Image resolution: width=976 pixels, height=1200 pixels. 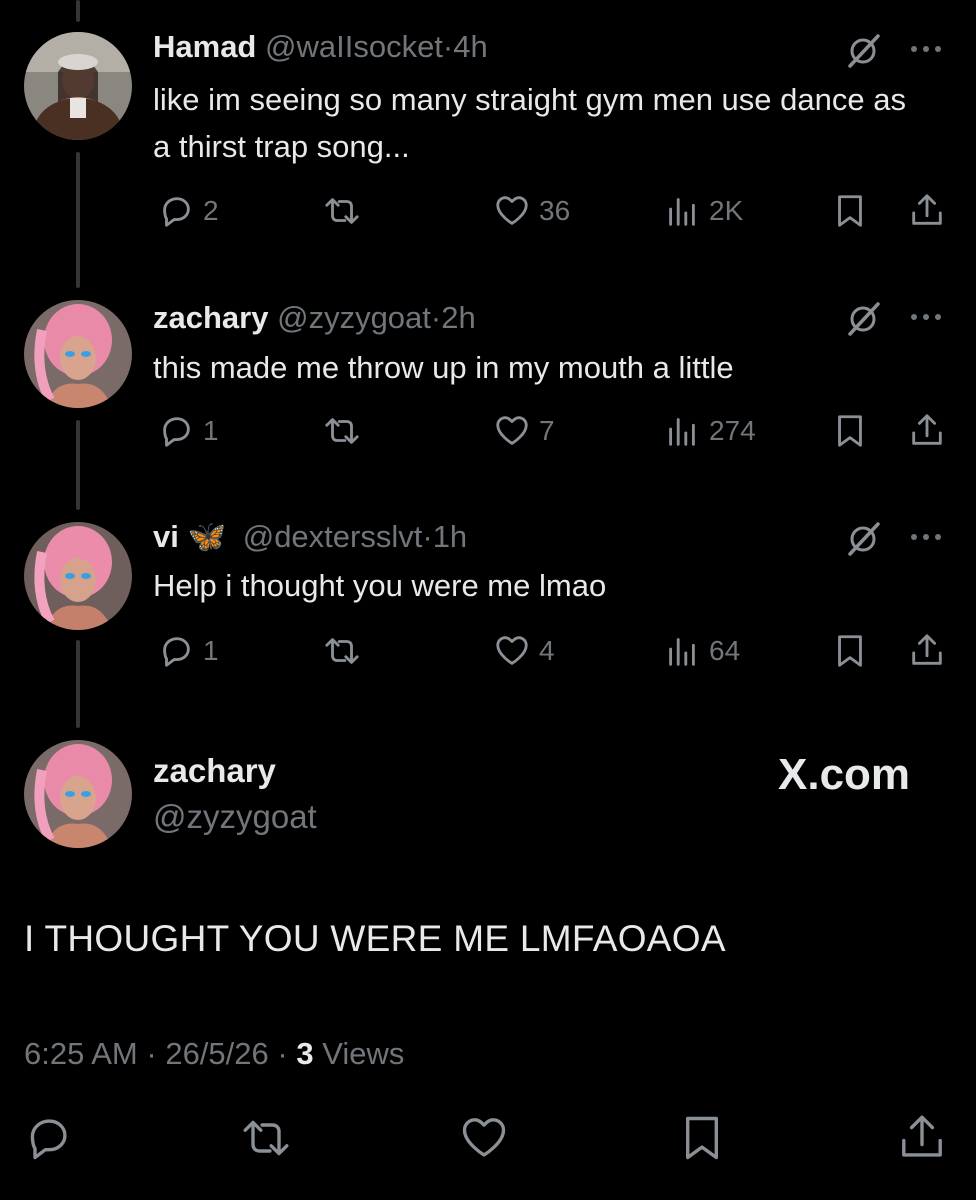 I want to click on reply-button: 2, so click(x=188, y=211).